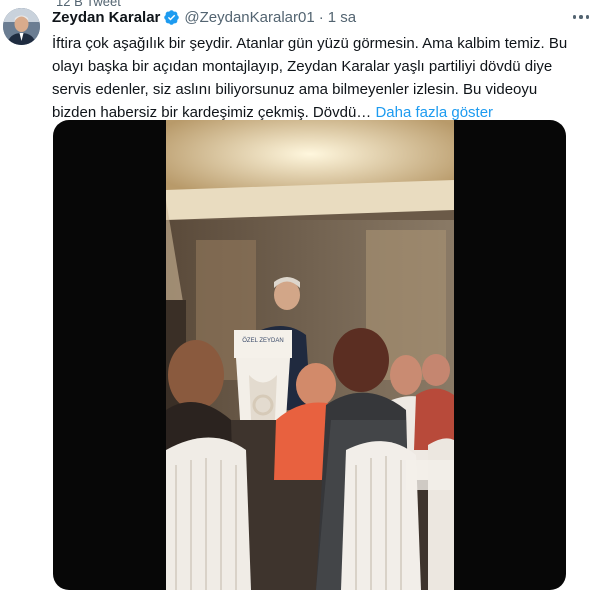 The width and height of the screenshot is (607, 590). What do you see at coordinates (249, 17) in the screenshot?
I see `author-handle: @ZeydanKaralar01` at bounding box center [249, 17].